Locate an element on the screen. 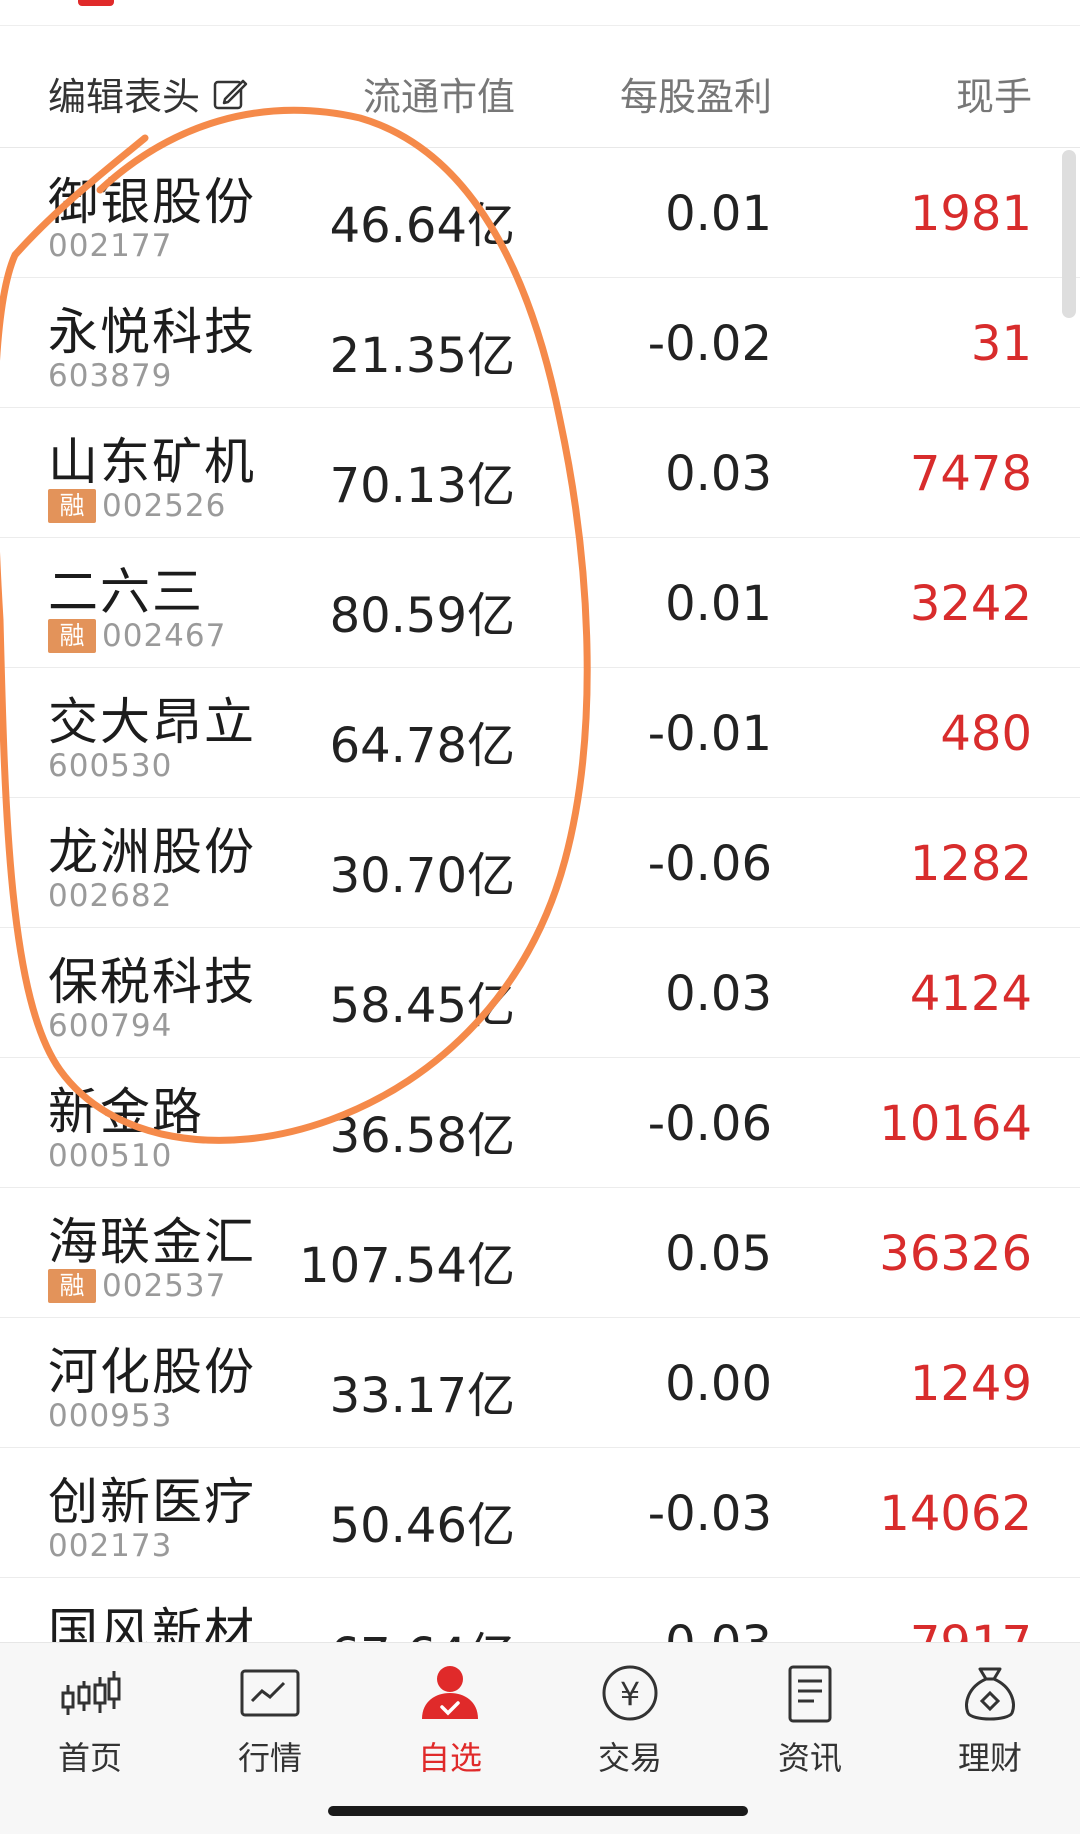 This screenshot has height=1834, width=1080. scrollbar is located at coordinates (1069, 234).